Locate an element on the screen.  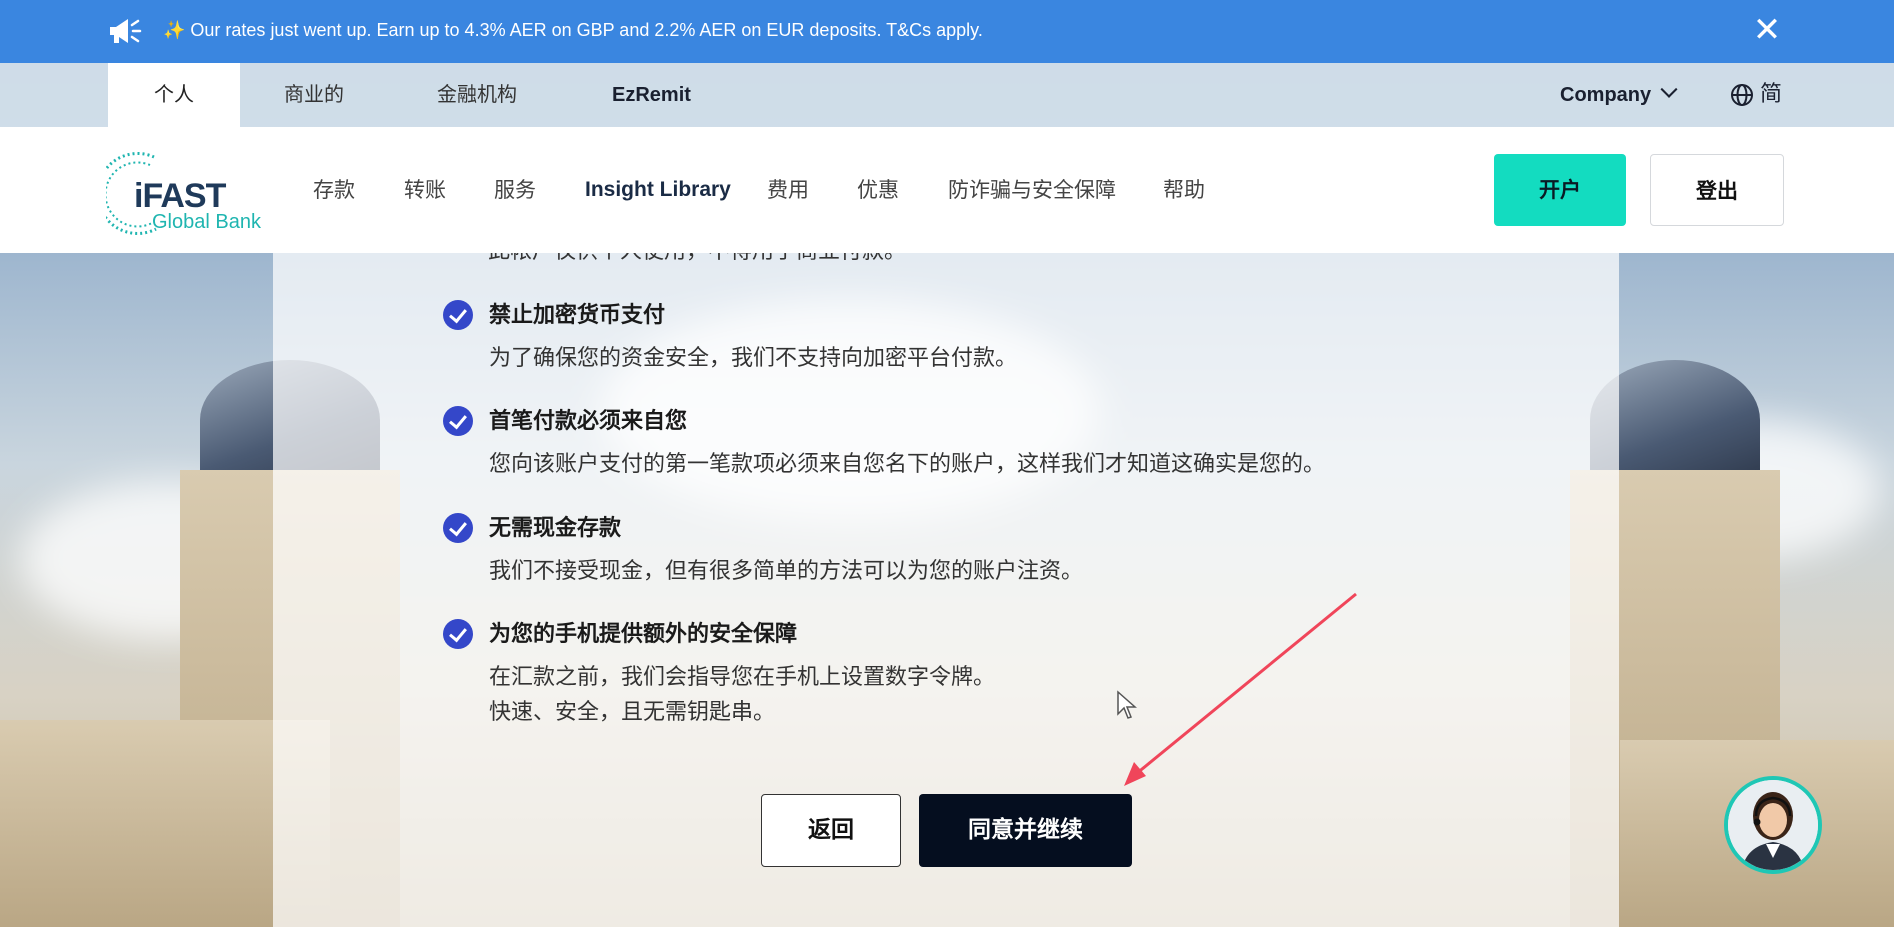
language-label: 简 is located at coordinates (1771, 94).